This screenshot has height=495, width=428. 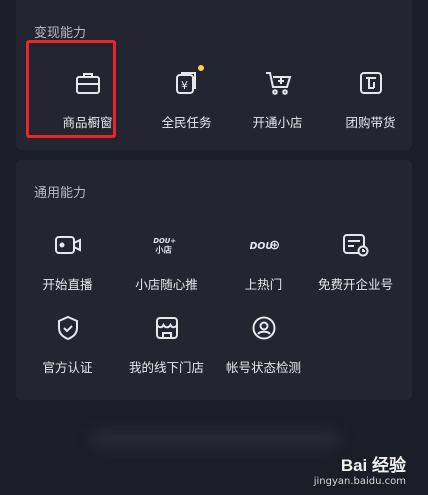 I want to click on section-title-general: 通用能力, so click(x=60, y=193).